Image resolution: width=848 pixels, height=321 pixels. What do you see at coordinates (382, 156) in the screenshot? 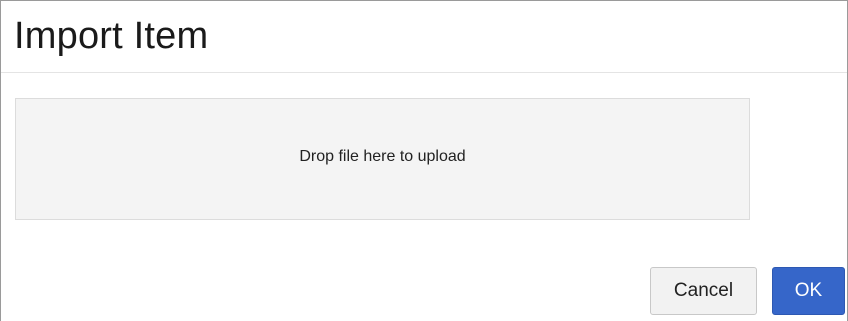
I see `drop-zone-label: Drop file here to upload` at bounding box center [382, 156].